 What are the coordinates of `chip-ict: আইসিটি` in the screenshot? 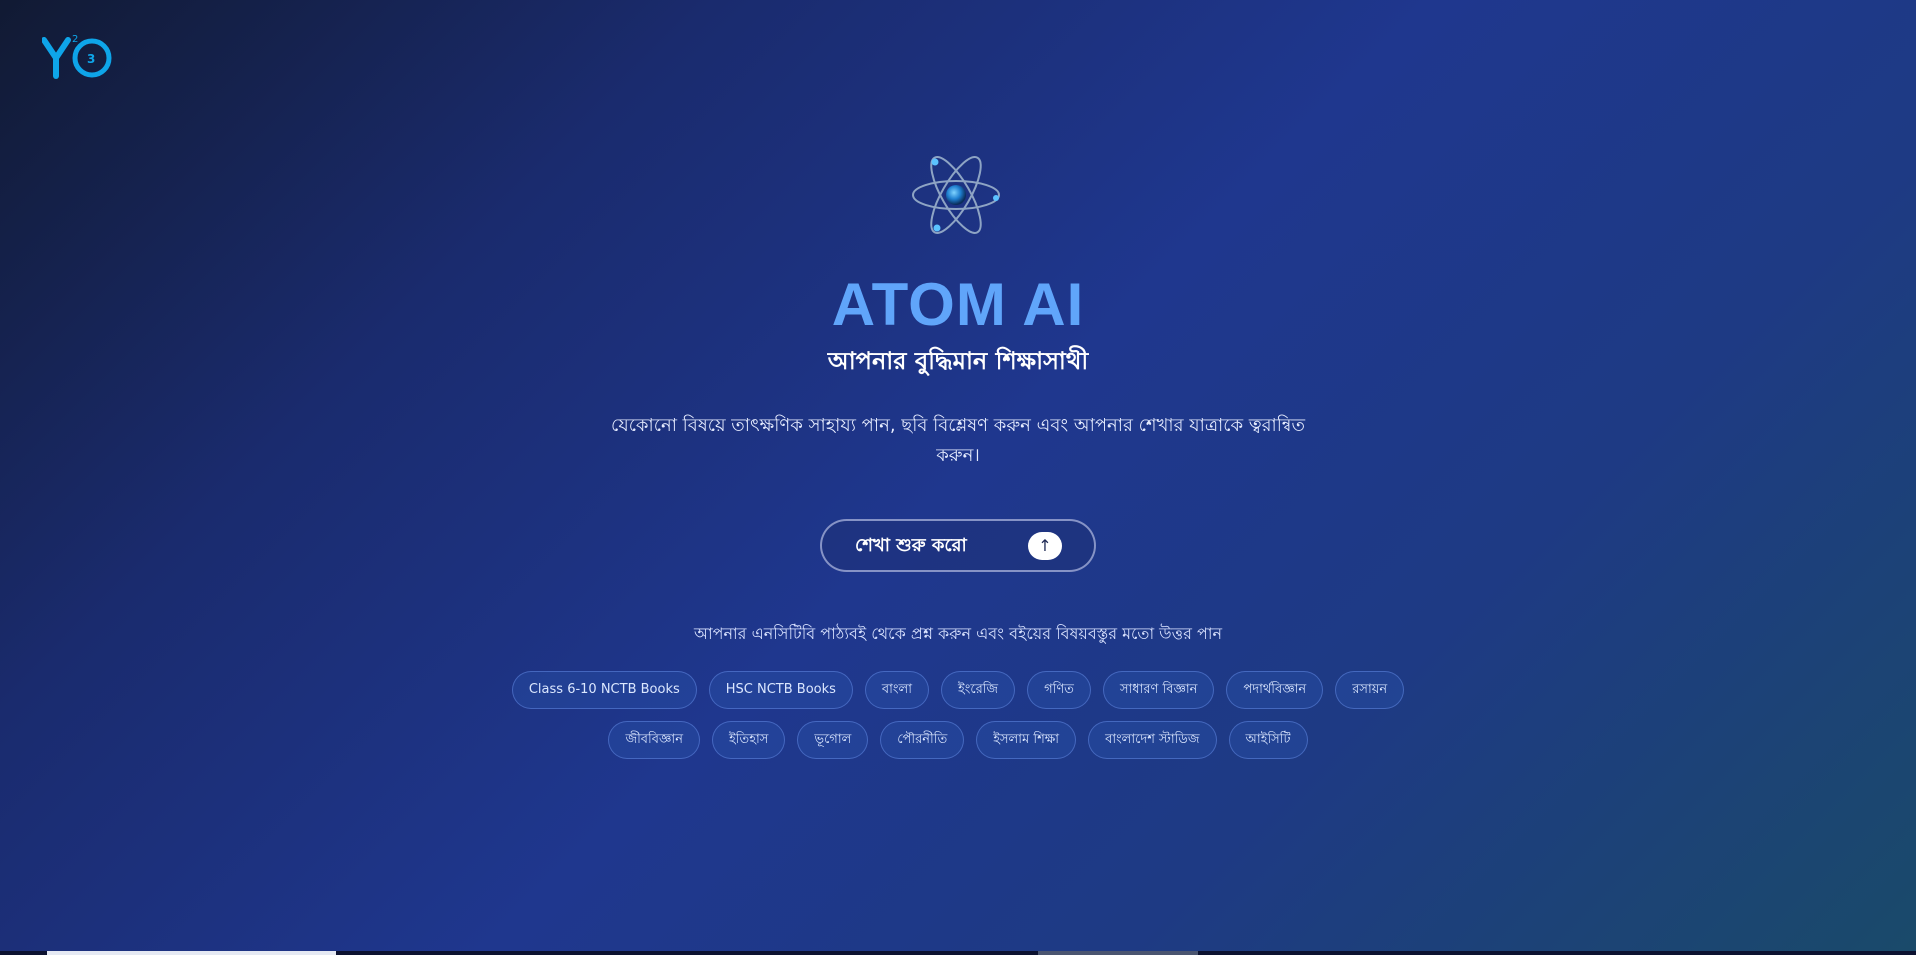 It's located at (1268, 740).